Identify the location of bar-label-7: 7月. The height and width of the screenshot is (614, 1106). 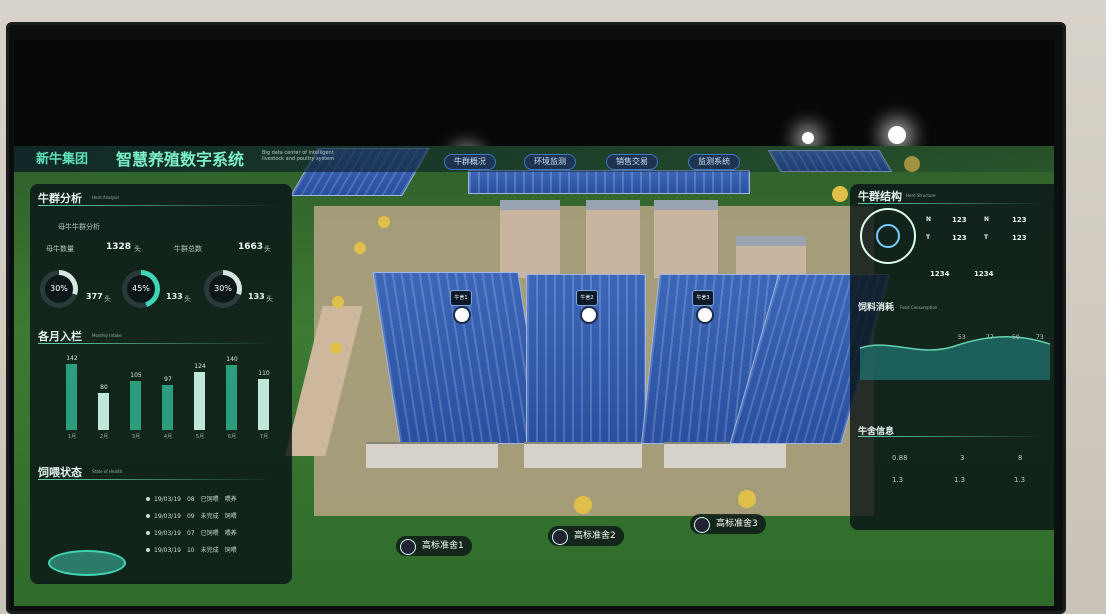
(264, 437).